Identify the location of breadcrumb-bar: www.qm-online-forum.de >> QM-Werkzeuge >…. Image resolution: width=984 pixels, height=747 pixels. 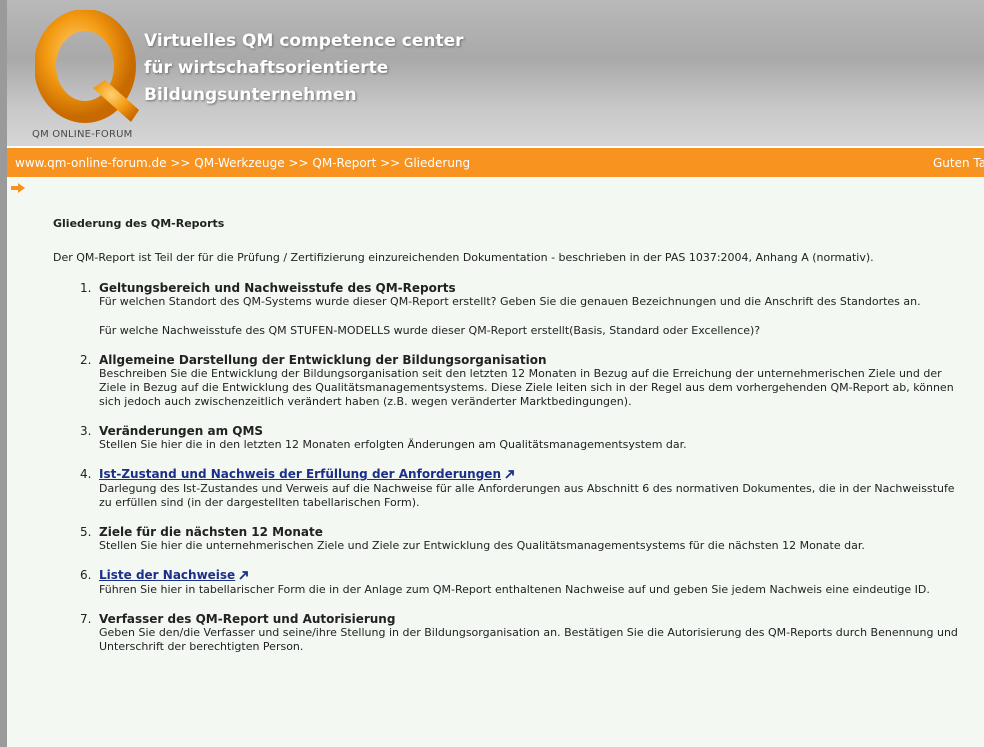
(495, 162).